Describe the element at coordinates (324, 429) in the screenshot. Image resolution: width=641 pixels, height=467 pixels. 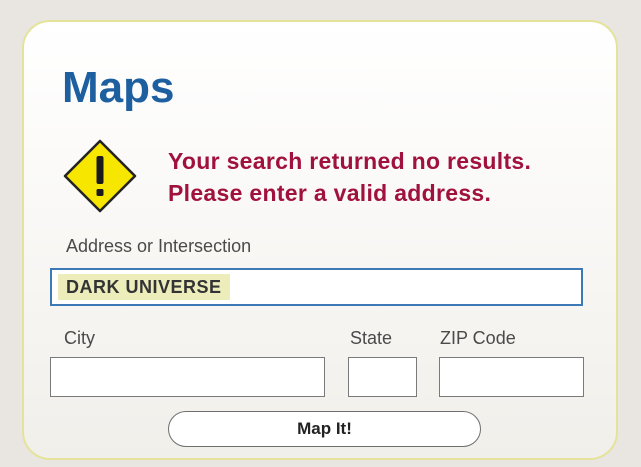
I see `map-it-button: Map It!` at that location.